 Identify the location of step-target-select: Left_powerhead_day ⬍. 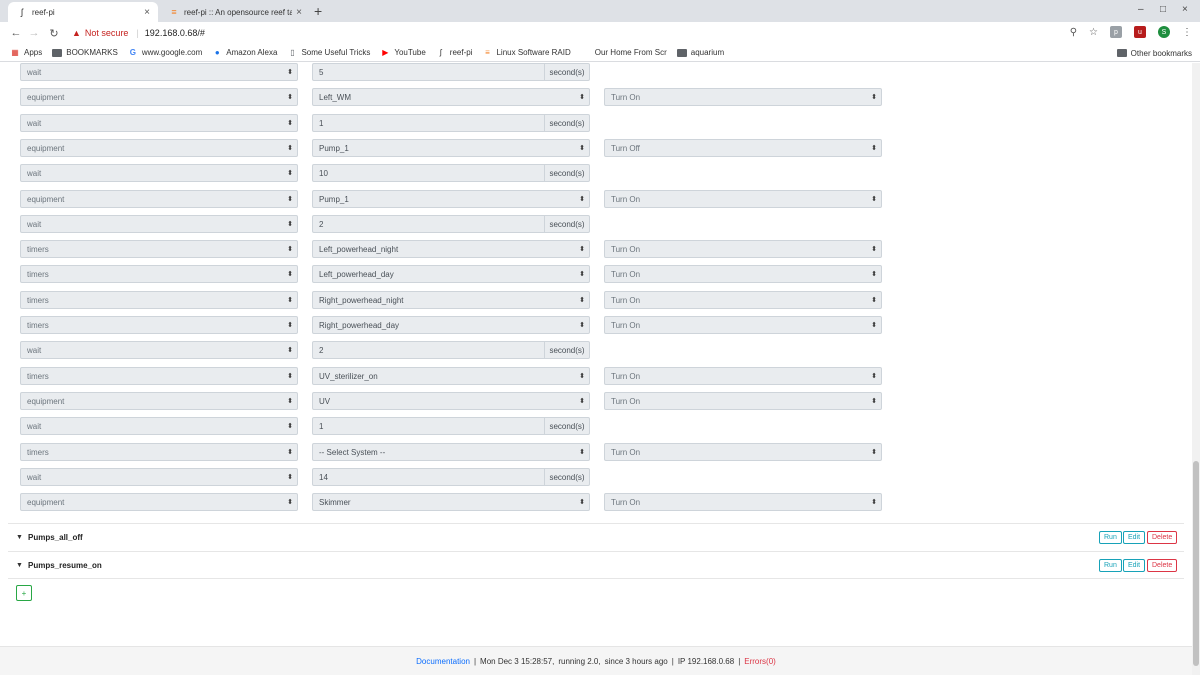
(451, 274).